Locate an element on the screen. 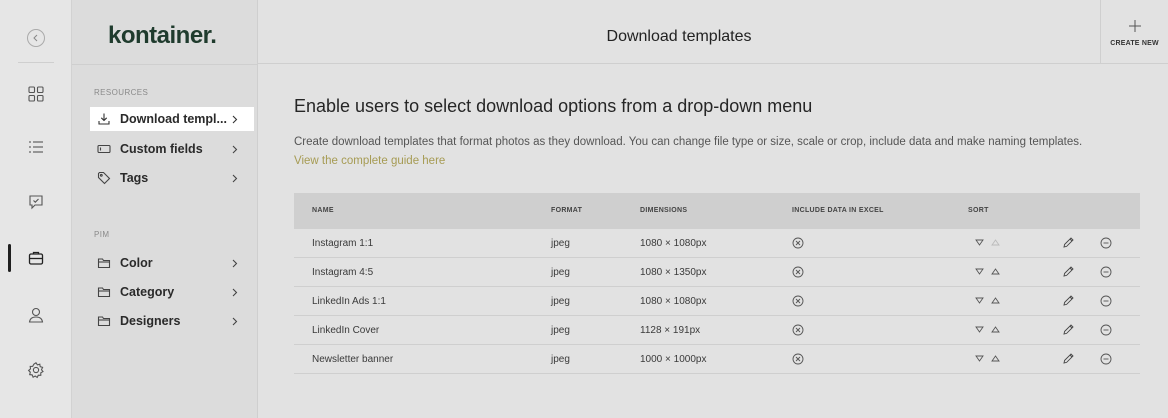  brand-logo: kontainer. is located at coordinates (162, 35).